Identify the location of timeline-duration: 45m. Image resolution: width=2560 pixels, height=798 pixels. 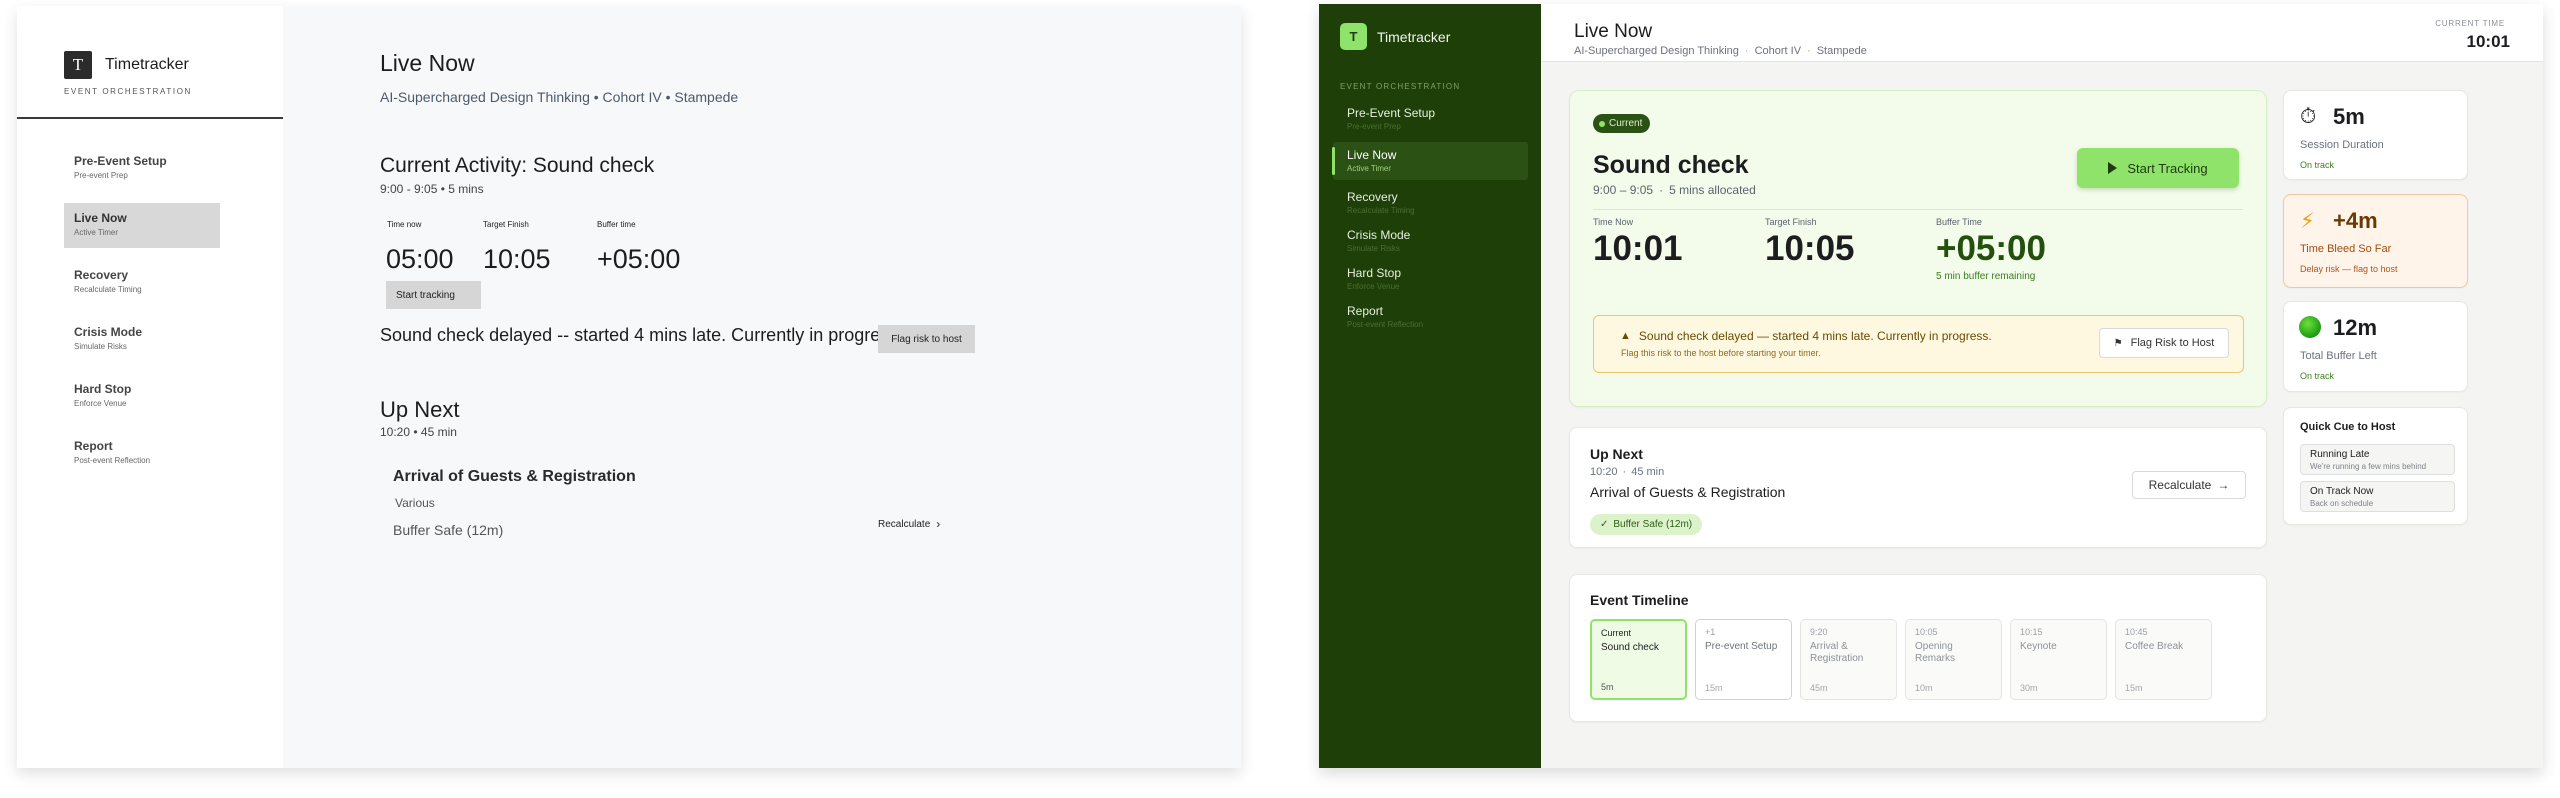
(1819, 688).